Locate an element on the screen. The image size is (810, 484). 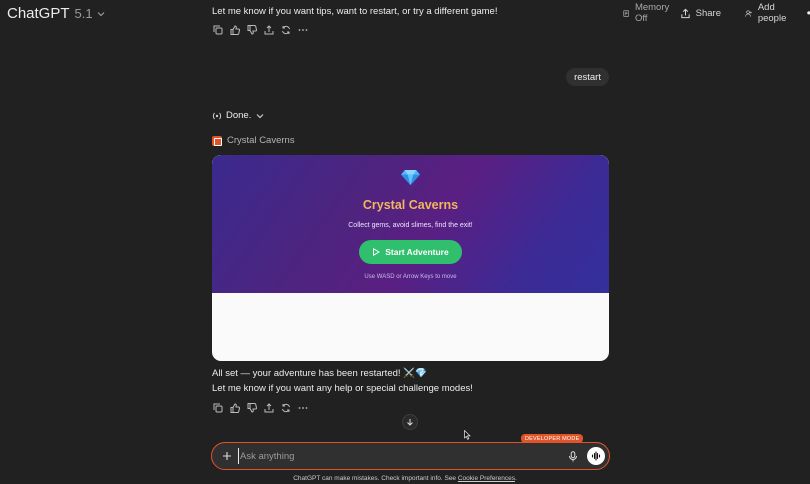
mouse-pointer-icon is located at coordinates (467, 435).